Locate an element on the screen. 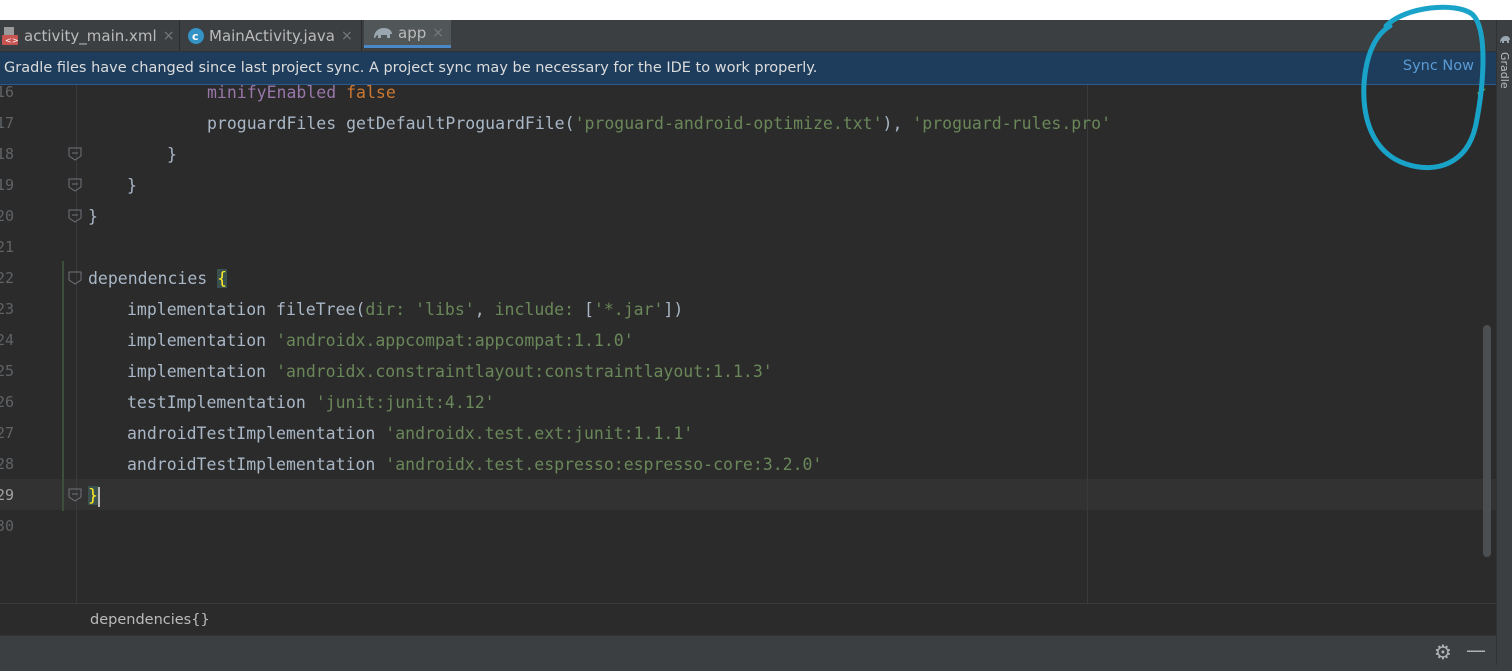  code-string: 'androidx.test.ext:junit:1.1.1' is located at coordinates (539, 433).